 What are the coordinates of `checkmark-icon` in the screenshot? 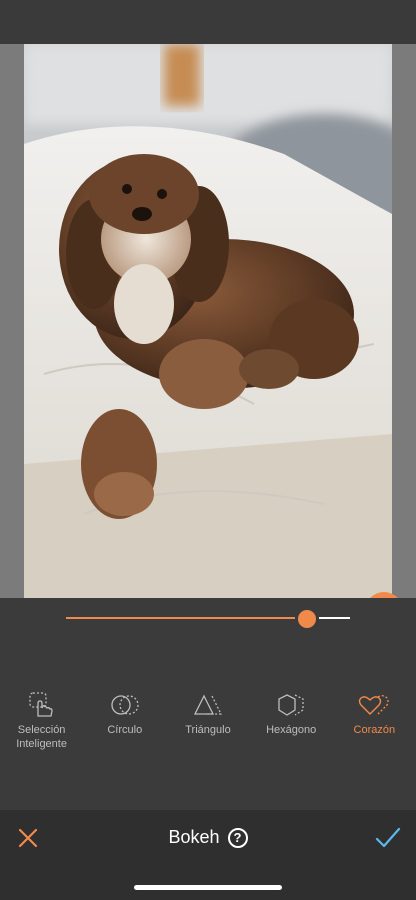 It's located at (388, 837).